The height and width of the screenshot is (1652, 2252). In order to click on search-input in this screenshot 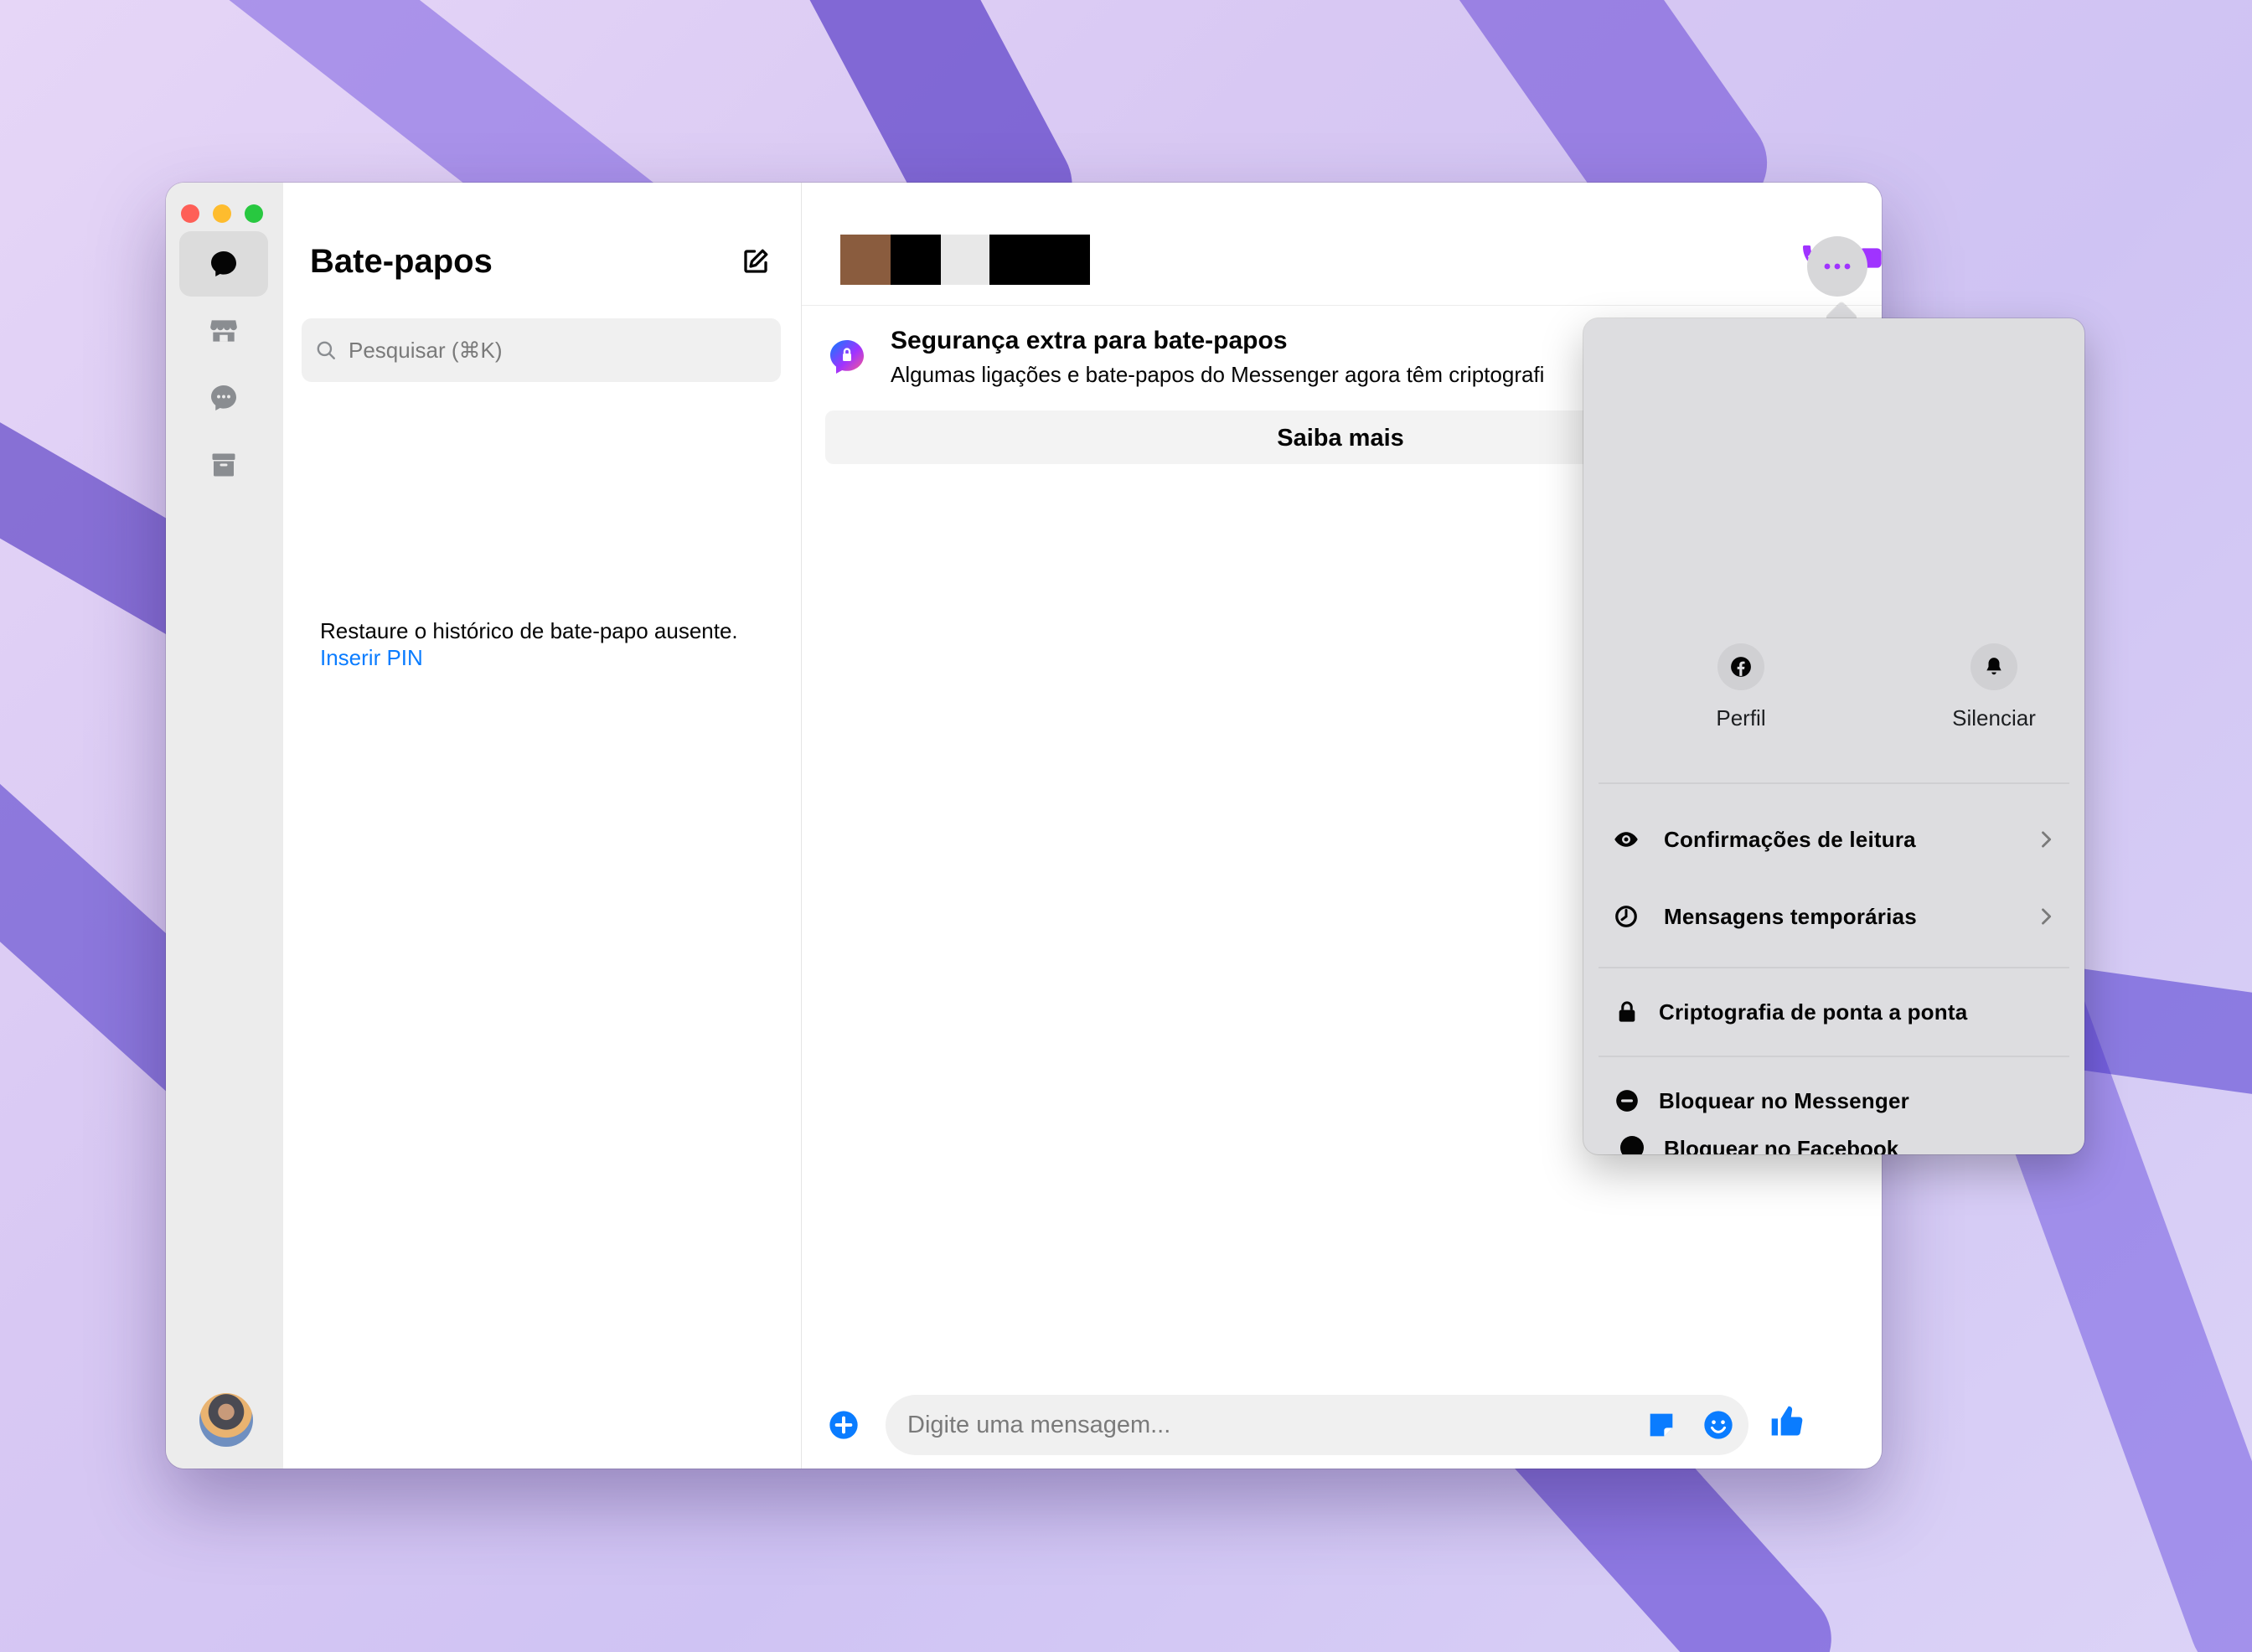, I will do `click(549, 350)`.